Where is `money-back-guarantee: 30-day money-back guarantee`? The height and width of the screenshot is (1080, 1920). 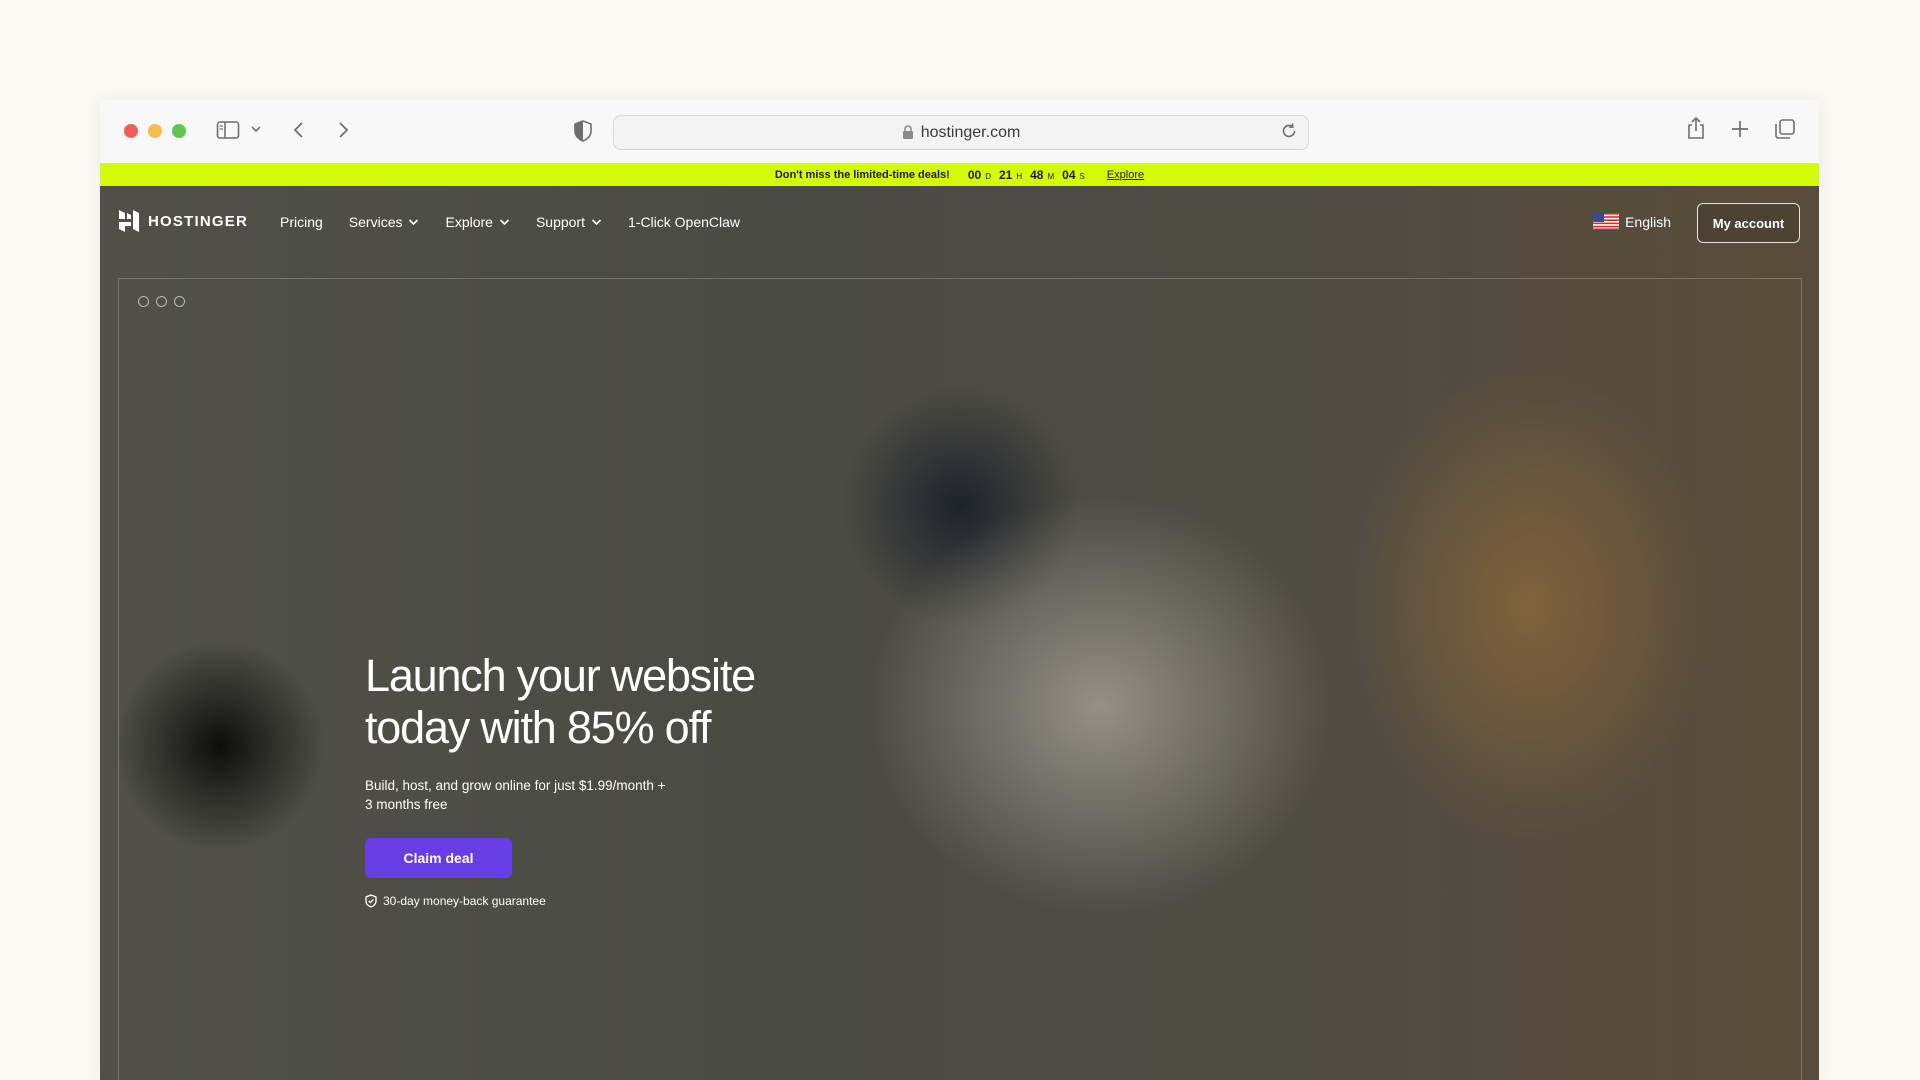
money-back-guarantee: 30-day money-back guarantee is located at coordinates (455, 901).